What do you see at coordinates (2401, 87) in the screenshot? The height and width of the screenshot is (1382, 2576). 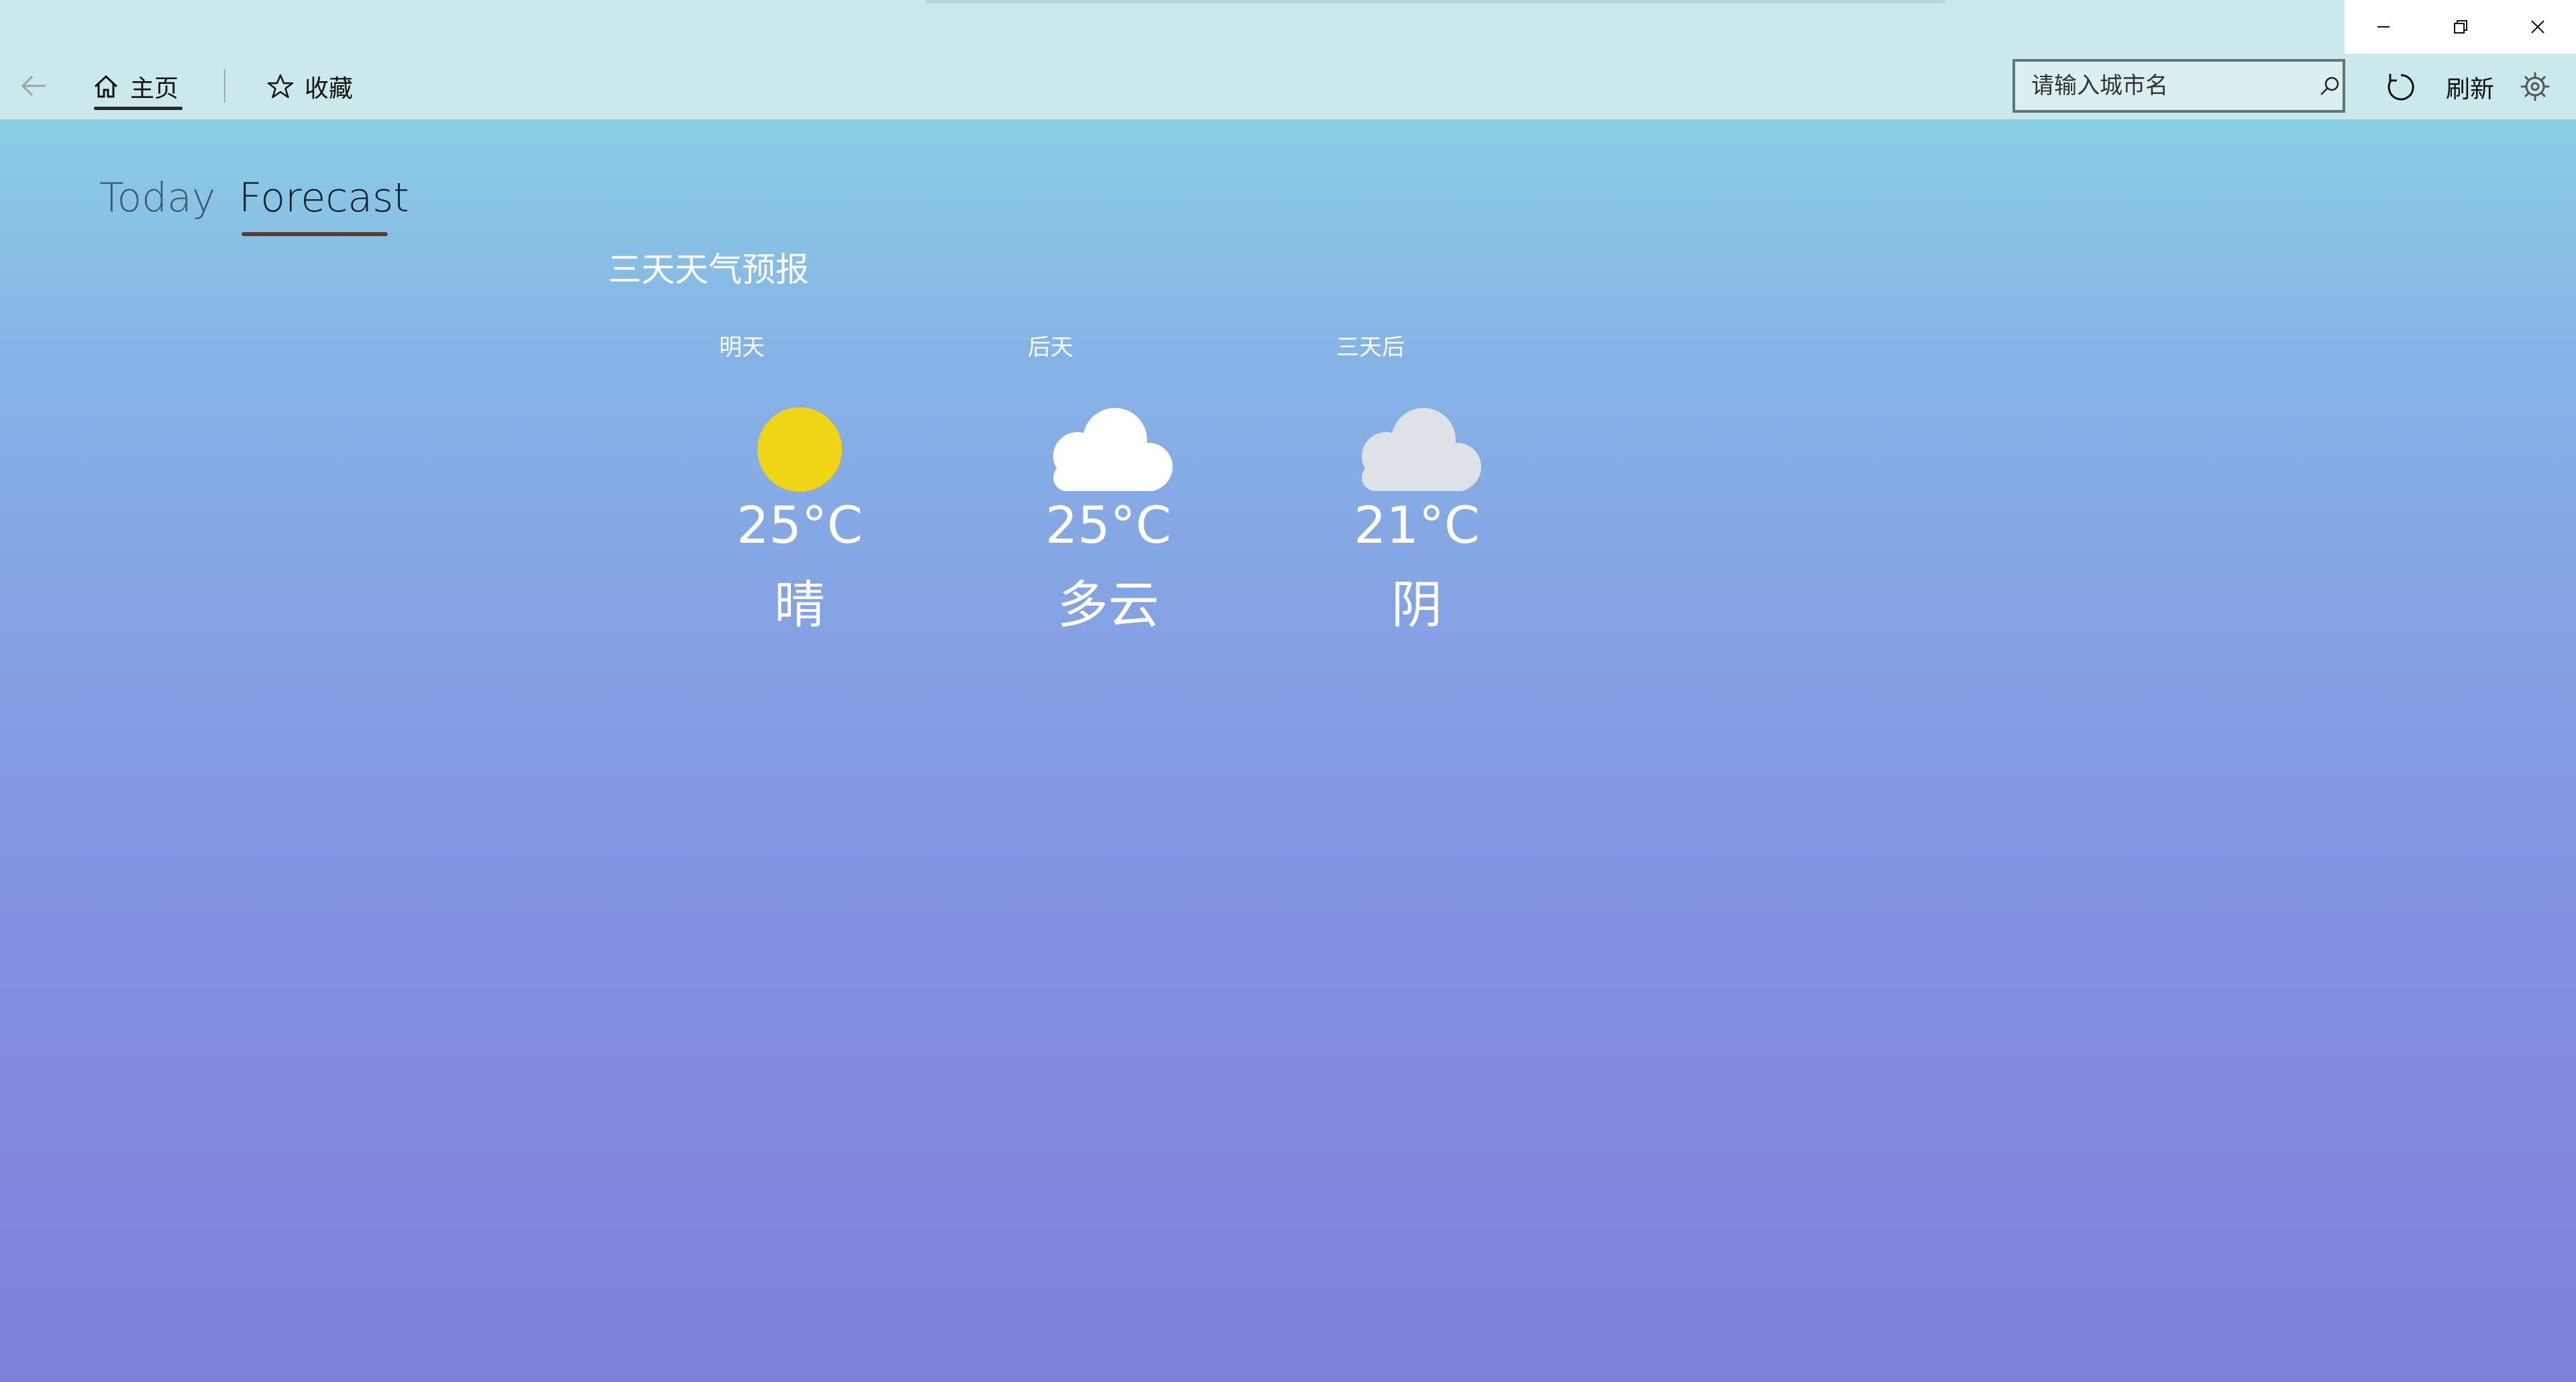 I see `refresh-icon` at bounding box center [2401, 87].